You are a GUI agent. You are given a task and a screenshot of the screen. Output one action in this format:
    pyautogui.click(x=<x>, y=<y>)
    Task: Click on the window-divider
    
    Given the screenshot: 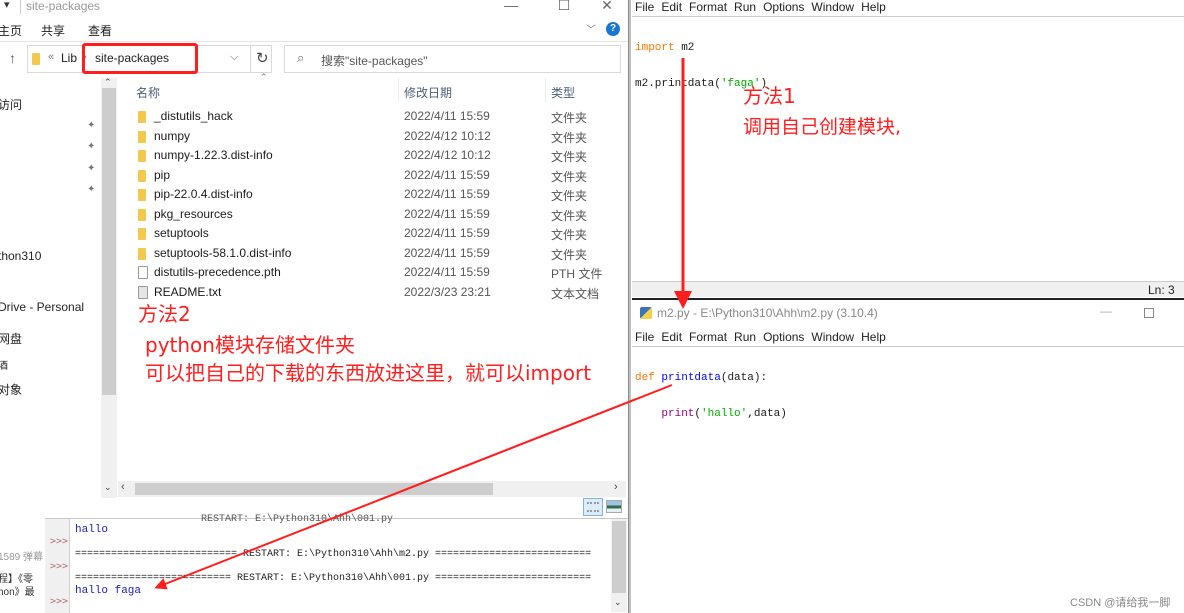 What is the action you would take?
    pyautogui.click(x=629, y=306)
    